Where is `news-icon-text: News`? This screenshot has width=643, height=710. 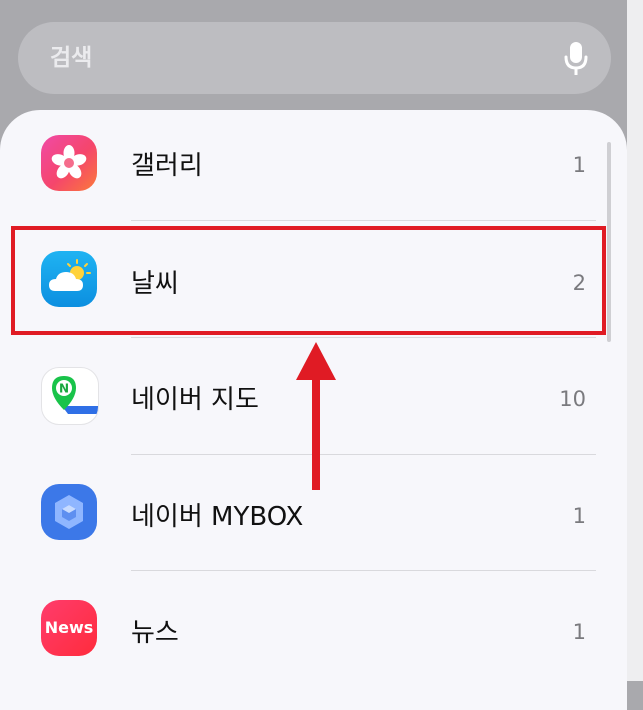 news-icon-text: News is located at coordinates (69, 627).